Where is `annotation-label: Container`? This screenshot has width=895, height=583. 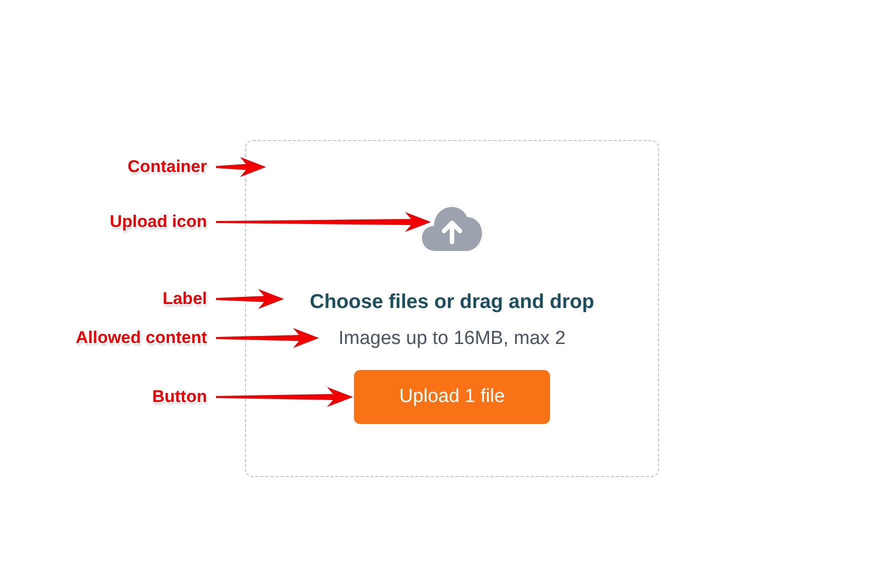 annotation-label: Container is located at coordinates (167, 167).